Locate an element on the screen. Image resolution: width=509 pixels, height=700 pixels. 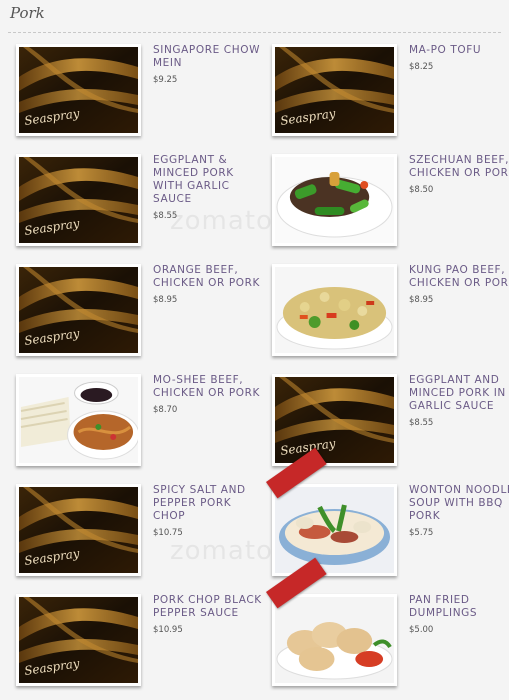
mo-shee-photo is located at coordinates (78, 420).